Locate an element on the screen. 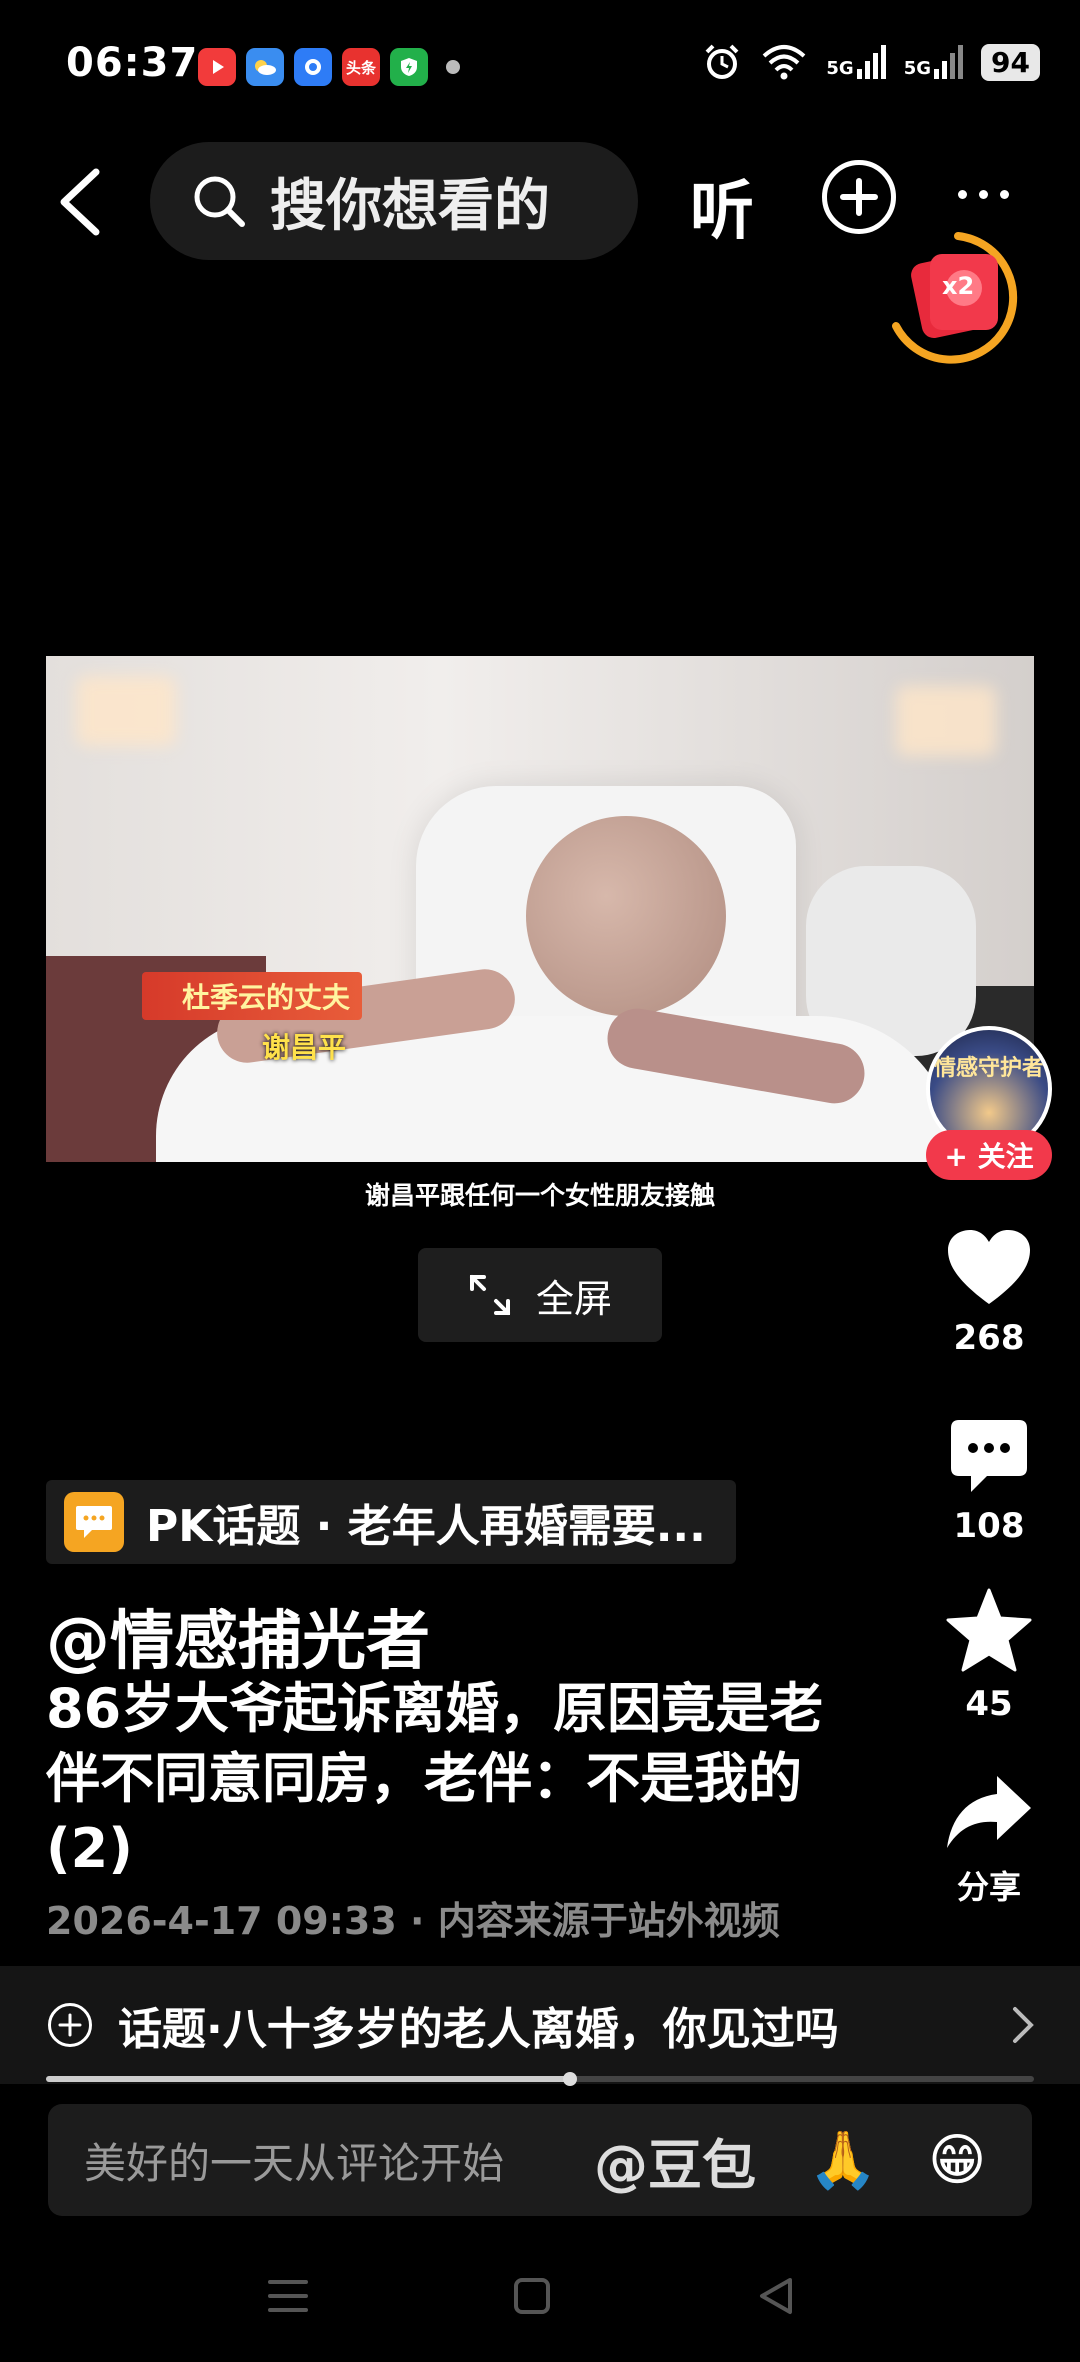 The width and height of the screenshot is (1080, 2362). home-icon is located at coordinates (532, 2296).